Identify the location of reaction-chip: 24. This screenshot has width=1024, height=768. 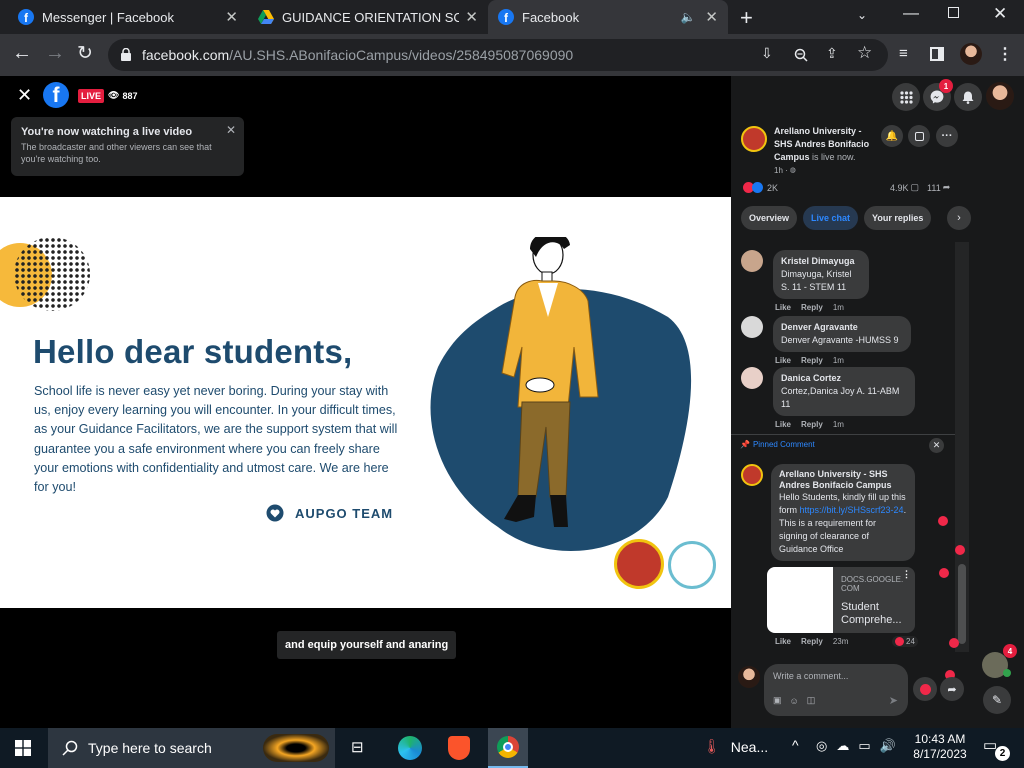
(905, 641).